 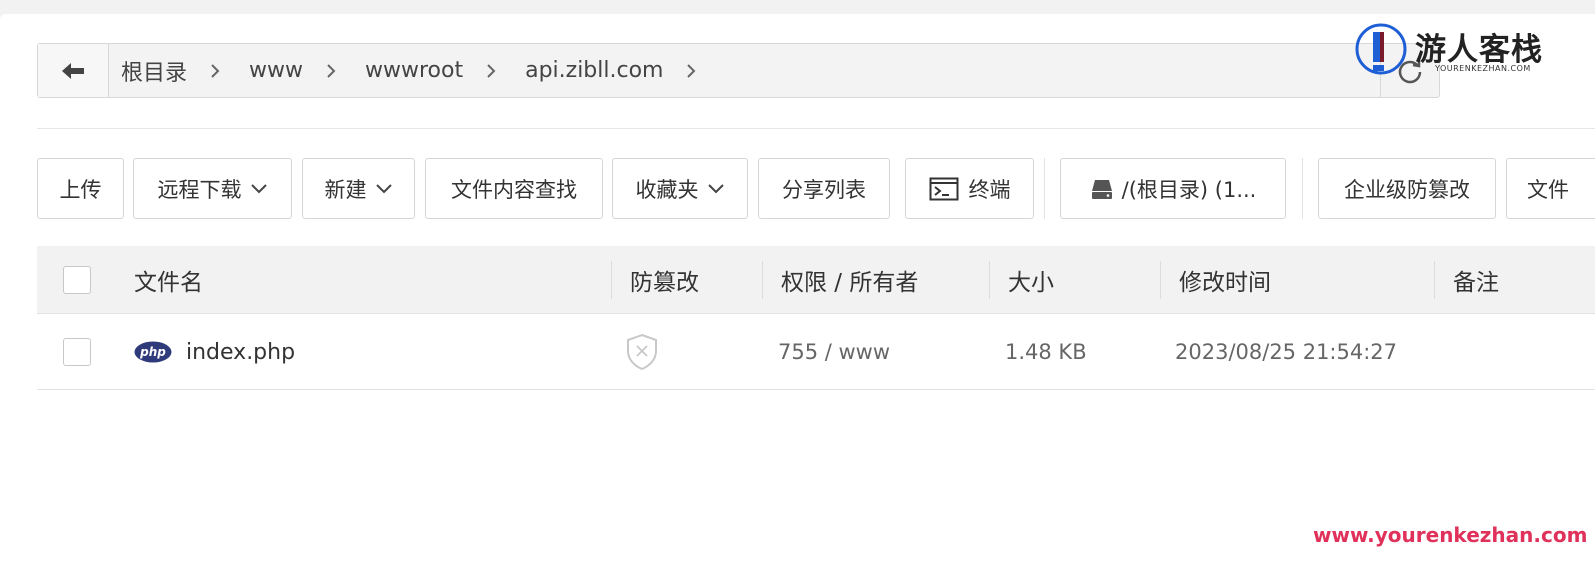 I want to click on more-label: 文件, so click(x=1548, y=189).